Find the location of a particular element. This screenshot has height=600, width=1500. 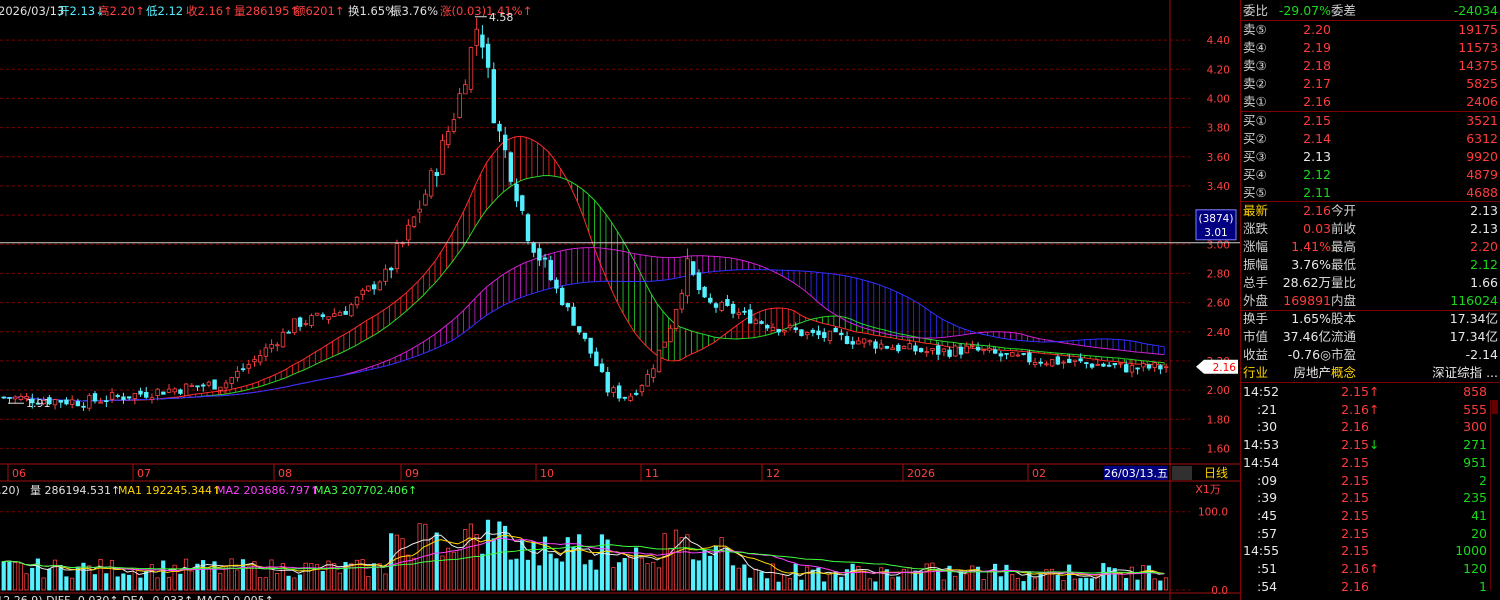

month-label: 02 is located at coordinates (1039, 473).